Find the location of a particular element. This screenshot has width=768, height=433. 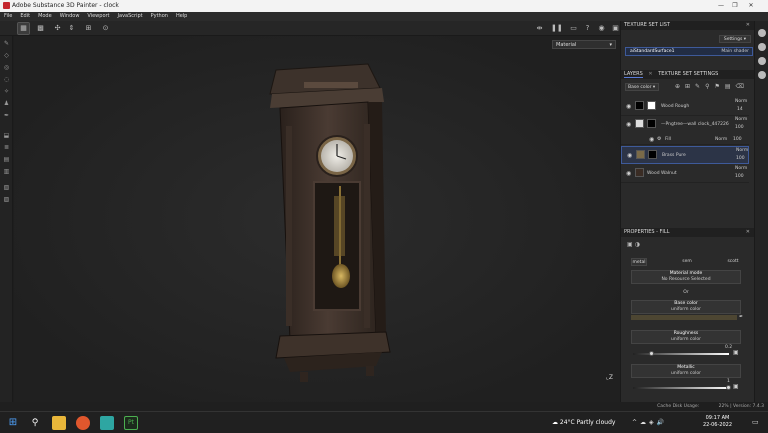

layers-icon: ≣ is located at coordinates (6, 147).